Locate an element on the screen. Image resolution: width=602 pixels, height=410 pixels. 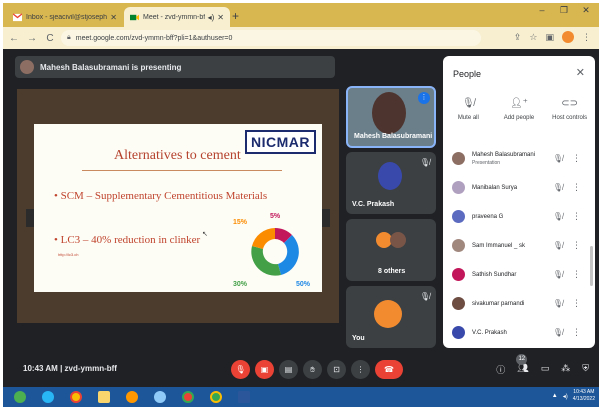
self-avatar is located at coordinates (388, 314).